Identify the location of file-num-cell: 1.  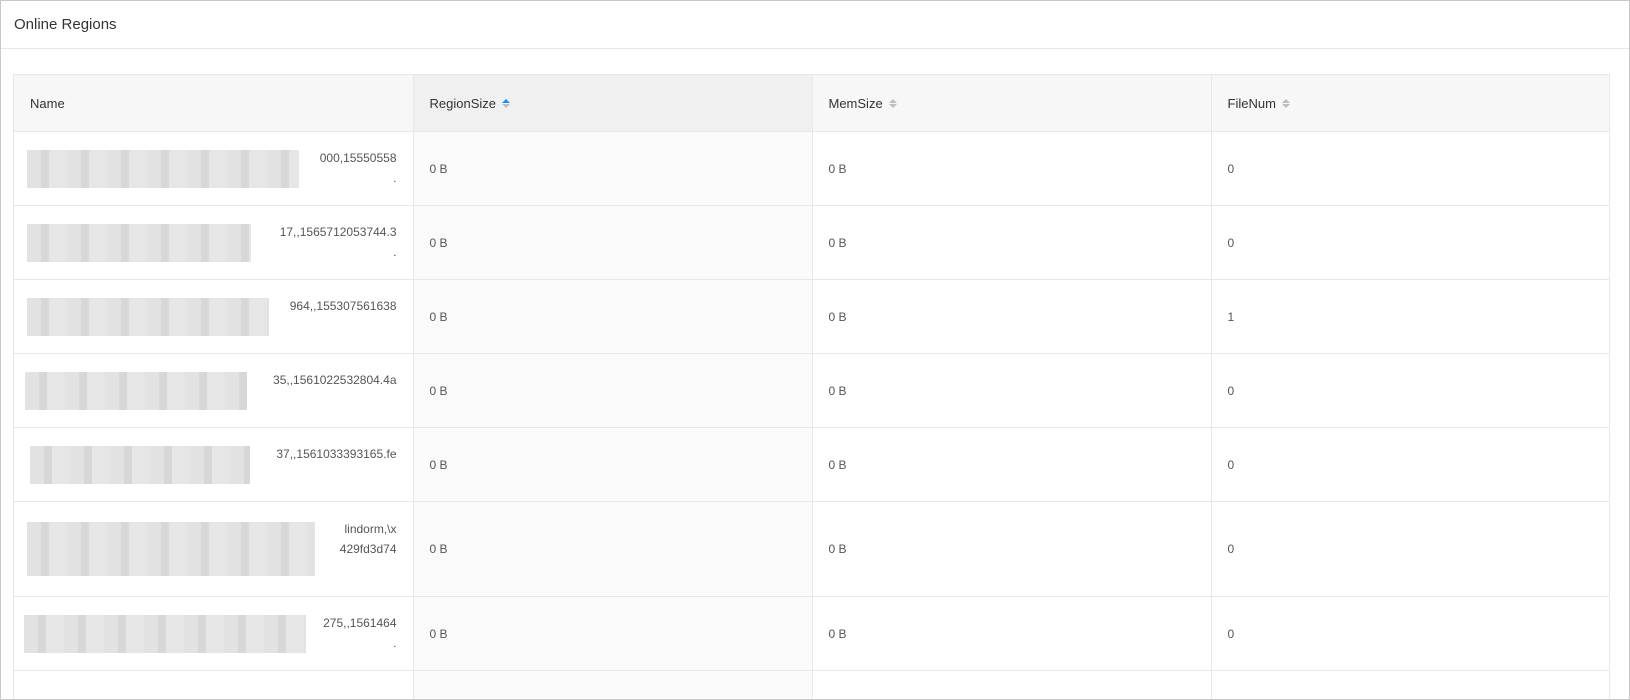
(1410, 316).